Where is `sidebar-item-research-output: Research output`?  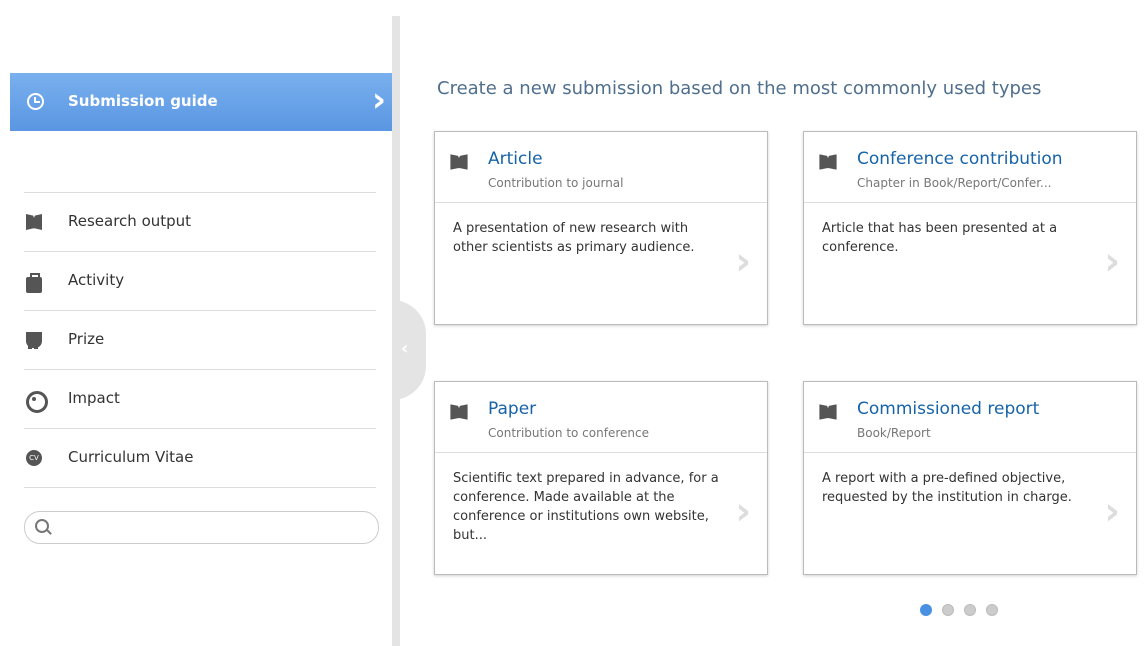 sidebar-item-research-output: Research output is located at coordinates (200, 222).